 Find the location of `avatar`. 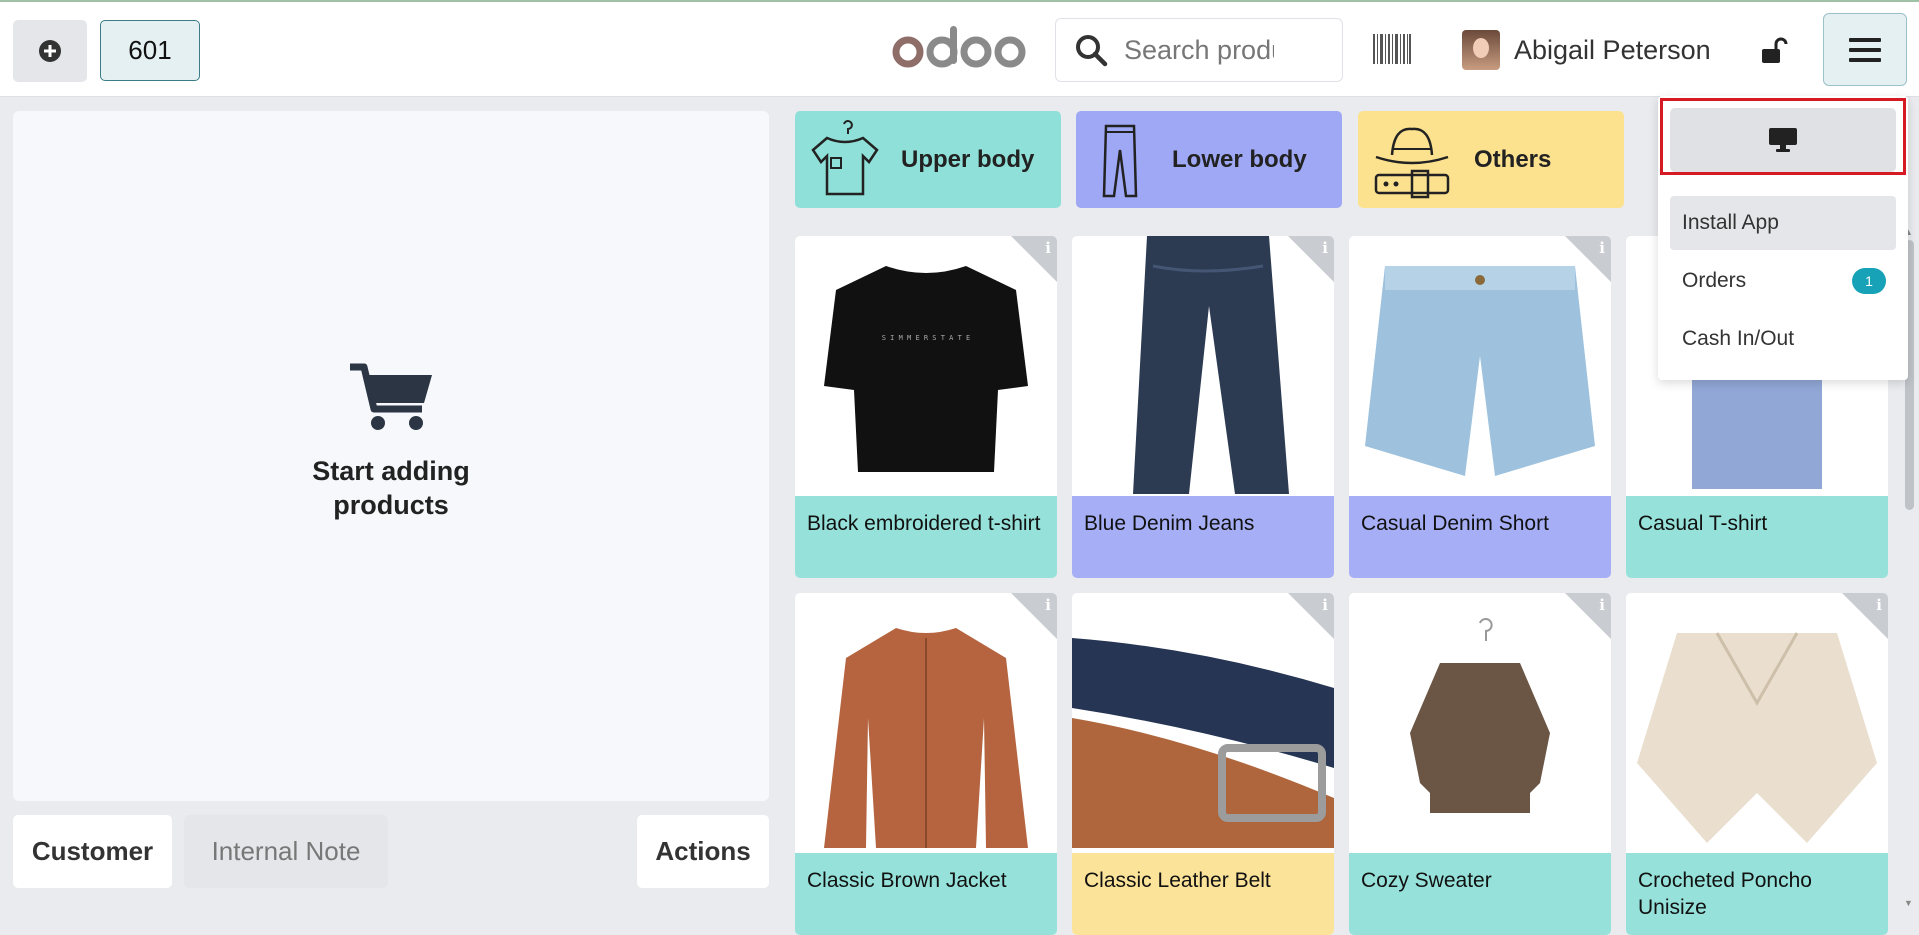

avatar is located at coordinates (1481, 50).